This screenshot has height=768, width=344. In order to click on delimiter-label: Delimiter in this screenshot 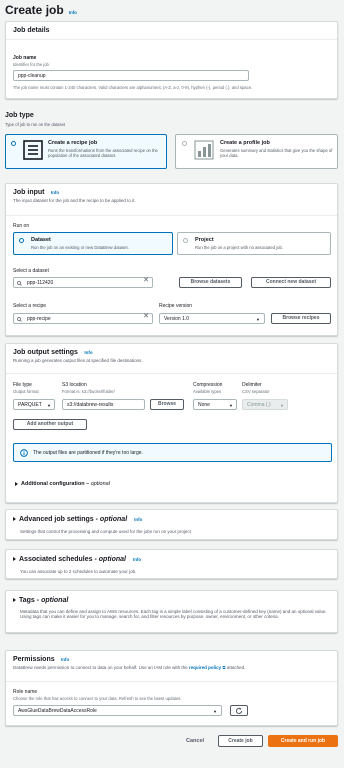, I will do `click(252, 385)`.